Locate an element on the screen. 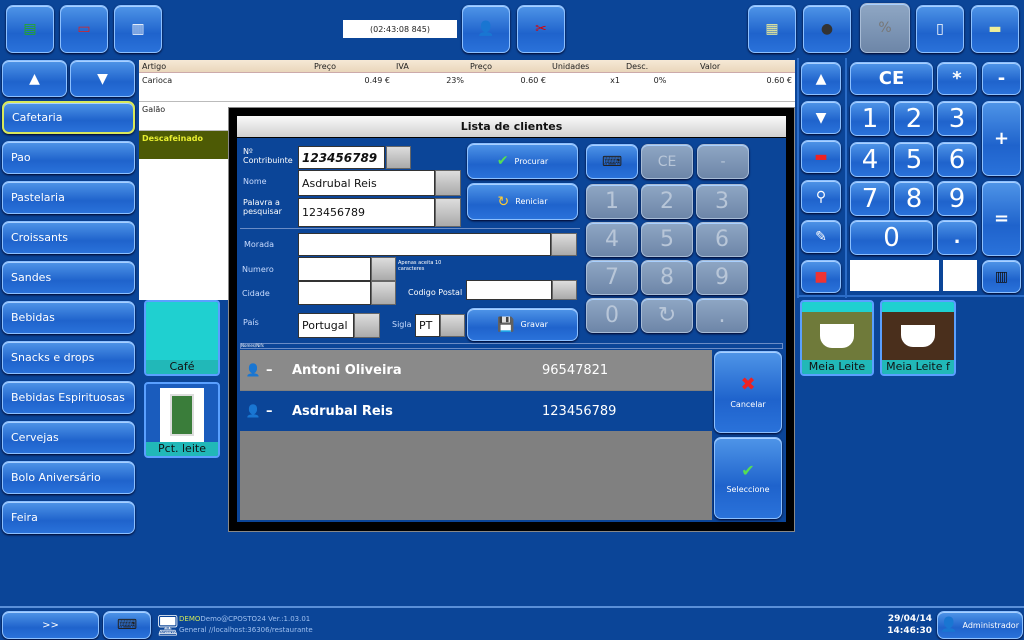  money-button: ▦ is located at coordinates (772, 29).